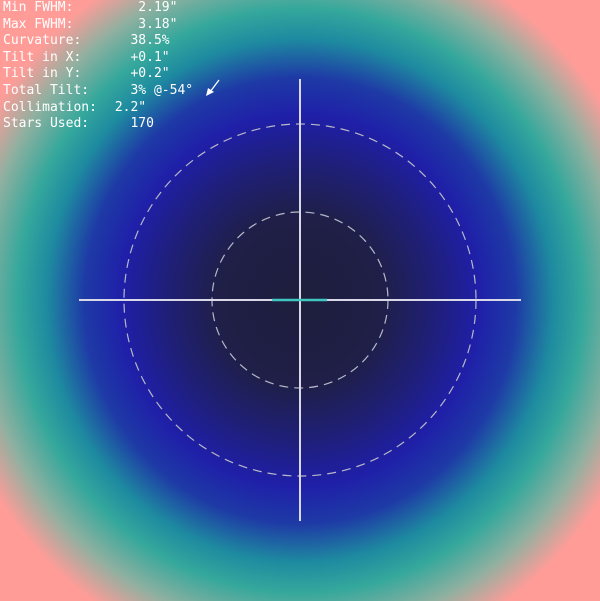 The width and height of the screenshot is (600, 601). Describe the element at coordinates (213, 87) in the screenshot. I see `tilt-direction-arrow-icon` at that location.